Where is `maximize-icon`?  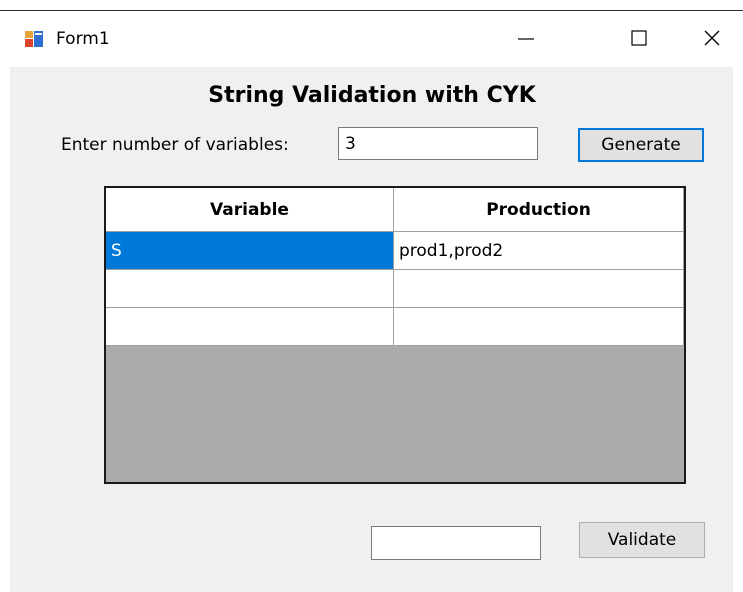
maximize-icon is located at coordinates (639, 38).